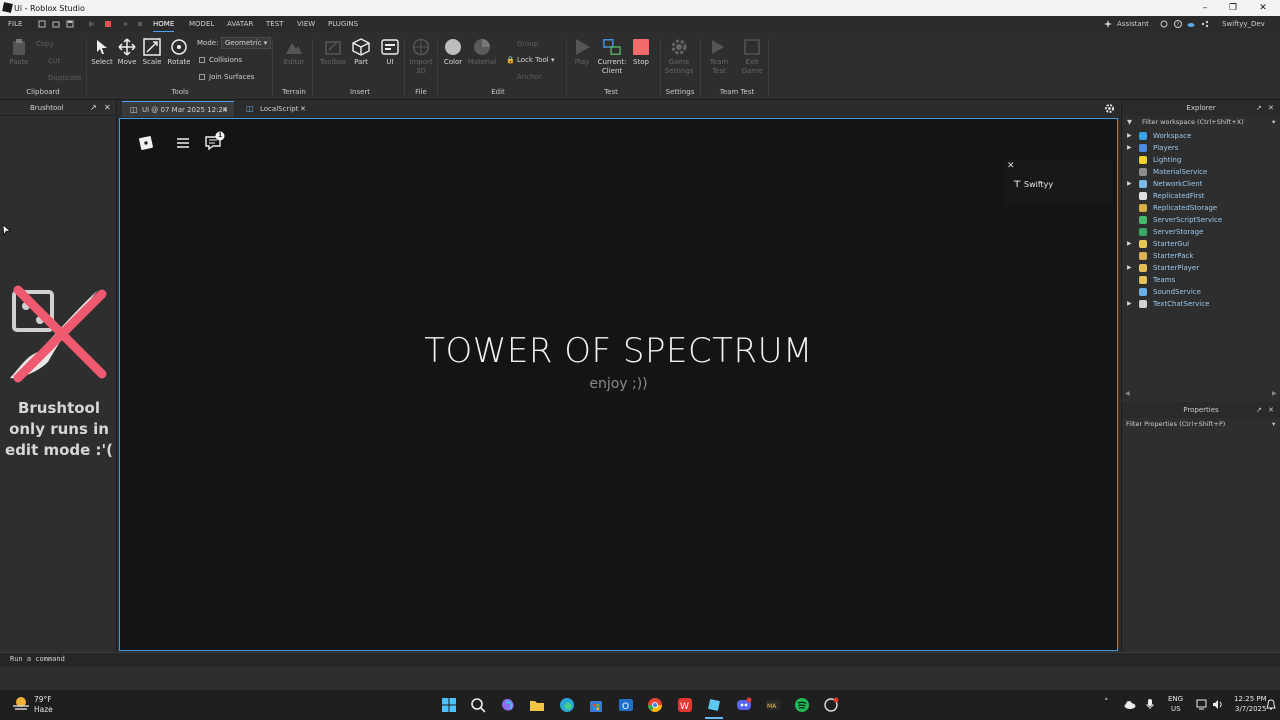 This screenshot has height=720, width=1280. I want to click on game-launcher-icon: MA, so click(773, 705).